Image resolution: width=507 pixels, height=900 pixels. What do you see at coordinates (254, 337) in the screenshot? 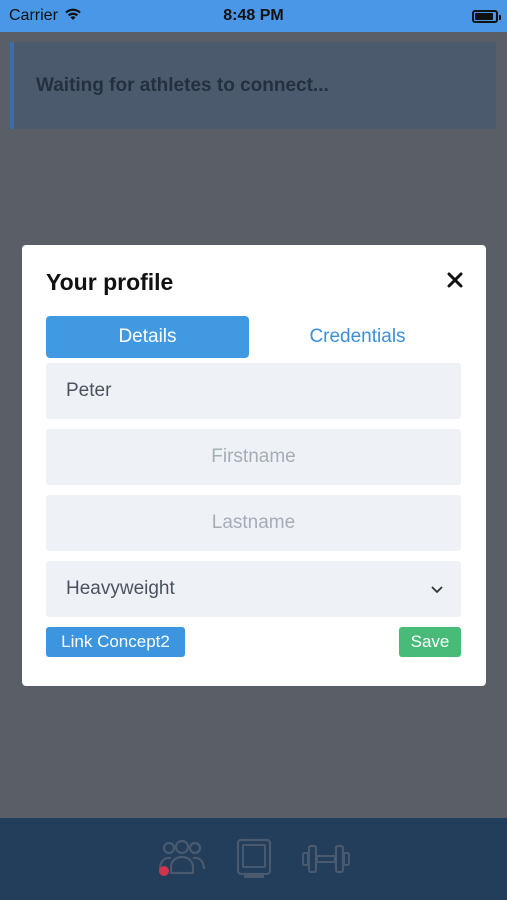
I see `profile-tabs: Details Credentials` at bounding box center [254, 337].